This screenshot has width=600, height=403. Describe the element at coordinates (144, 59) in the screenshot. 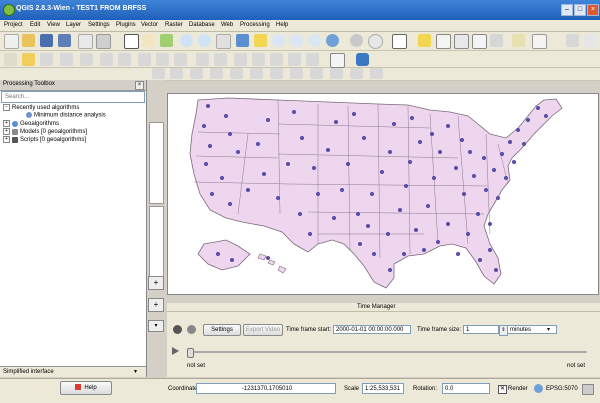

I see `cut-features-icon` at that location.